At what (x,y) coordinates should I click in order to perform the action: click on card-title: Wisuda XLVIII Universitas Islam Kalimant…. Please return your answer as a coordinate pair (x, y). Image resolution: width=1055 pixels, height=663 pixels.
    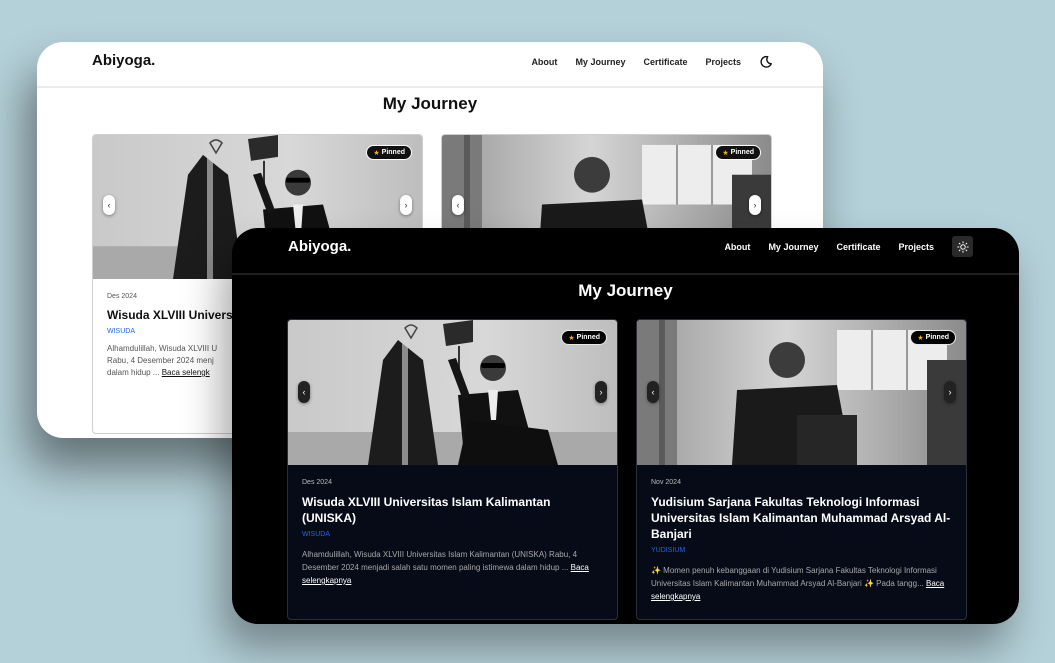
    Looking at the image, I should click on (426, 510).